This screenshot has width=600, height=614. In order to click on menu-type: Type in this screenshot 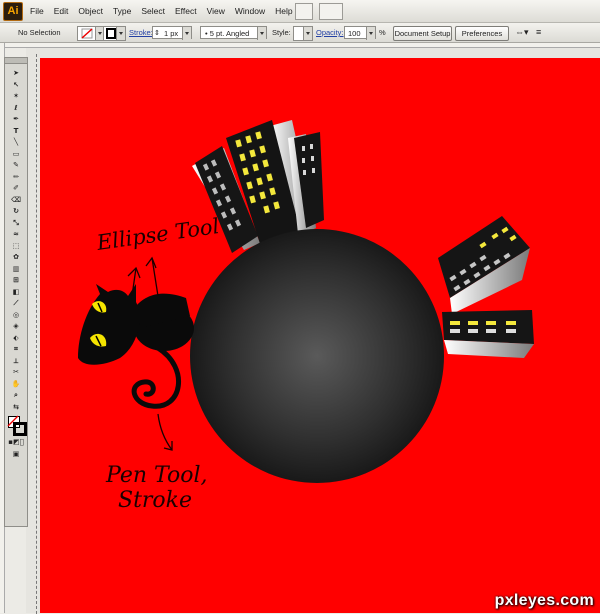, I will do `click(122, 11)`.